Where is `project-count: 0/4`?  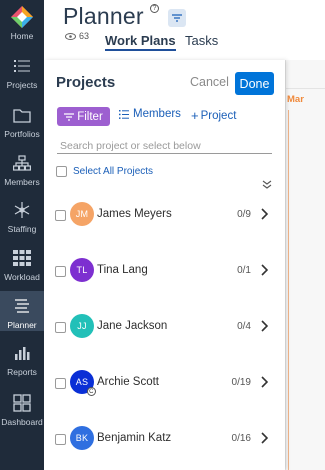 project-count: 0/4 is located at coordinates (244, 326).